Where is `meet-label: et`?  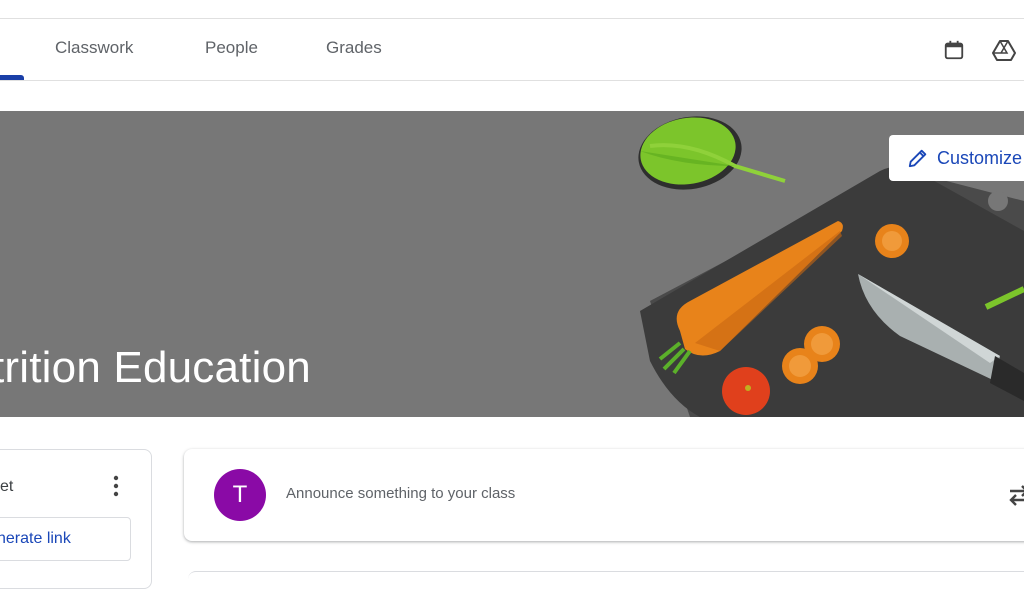 meet-label: et is located at coordinates (7, 486).